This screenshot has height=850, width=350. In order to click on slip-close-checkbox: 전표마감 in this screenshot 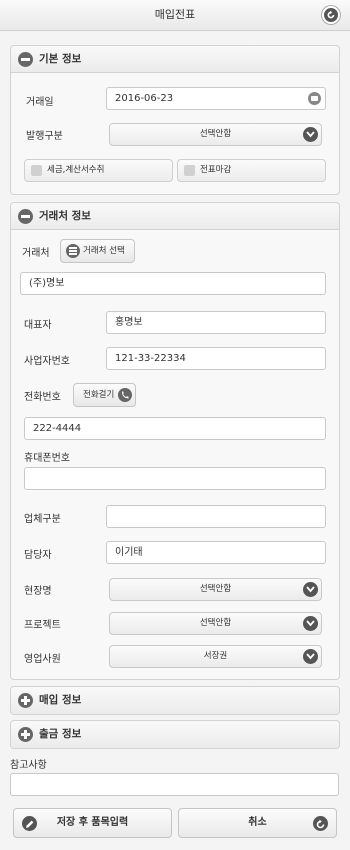, I will do `click(251, 170)`.